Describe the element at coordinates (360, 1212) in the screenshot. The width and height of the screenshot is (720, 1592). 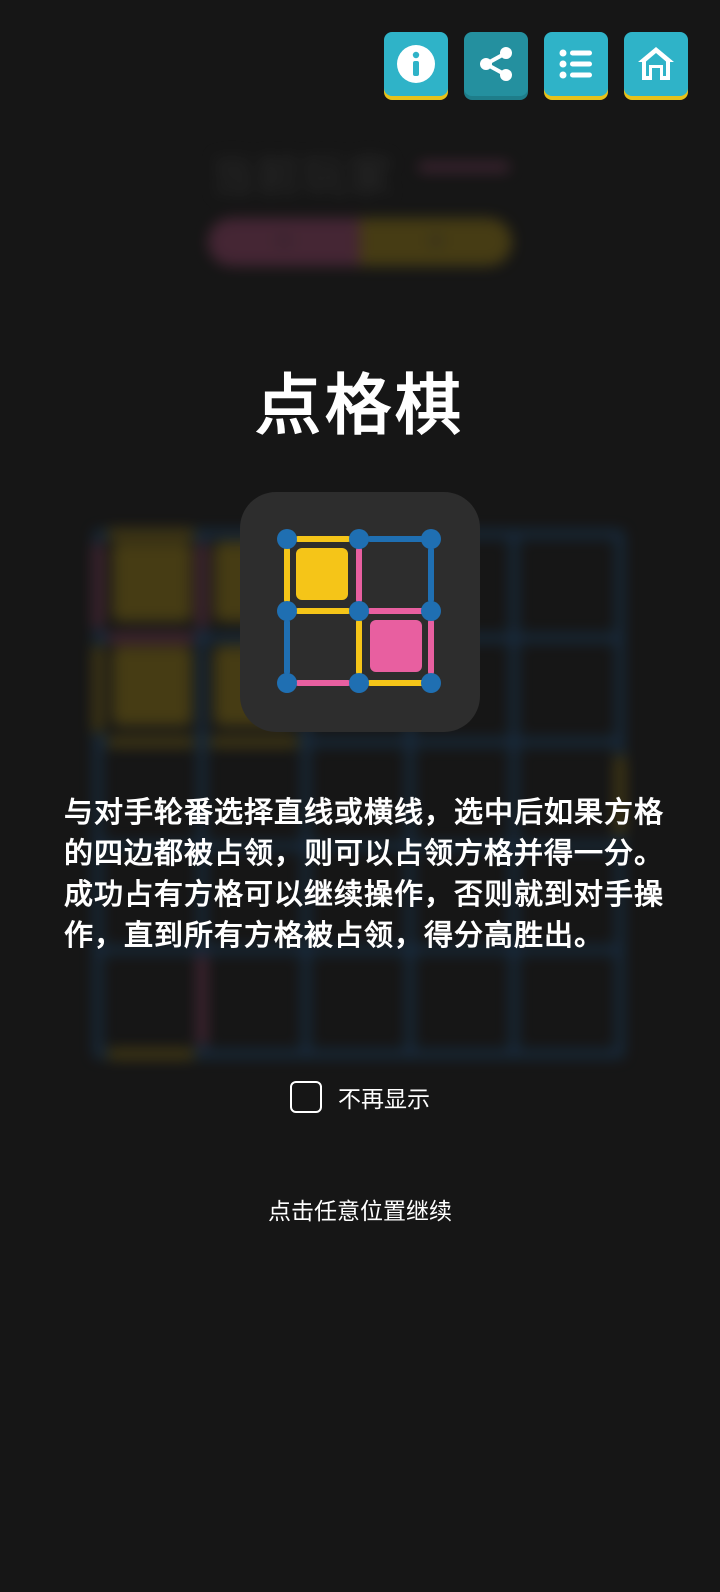
I see `tap-to-continue-hint: 点击任意位置继续` at that location.